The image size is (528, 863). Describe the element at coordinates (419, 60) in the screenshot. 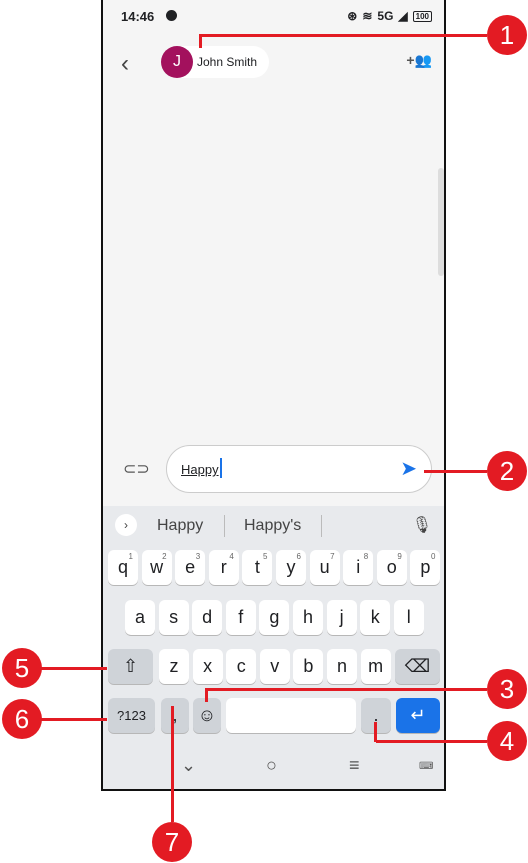

I see `add-people-icon: +👥` at that location.